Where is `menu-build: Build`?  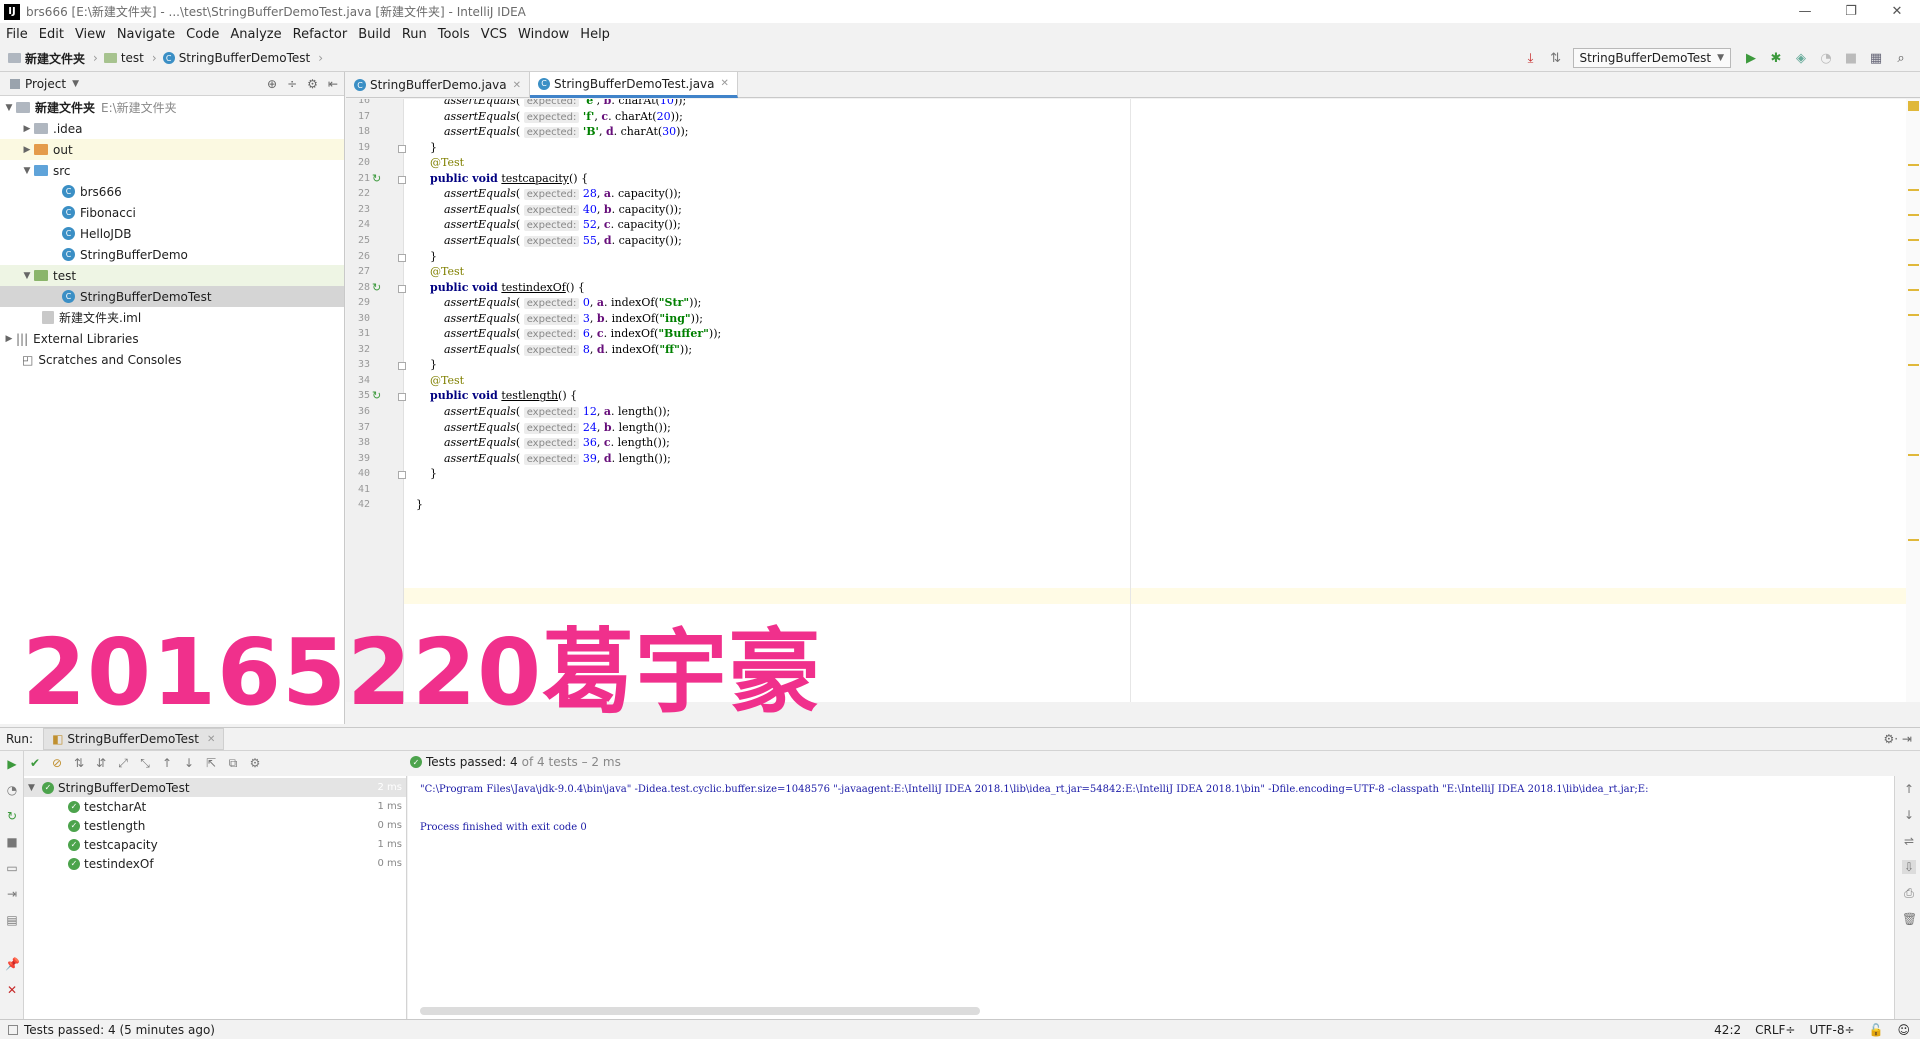
menu-build: Build is located at coordinates (374, 34).